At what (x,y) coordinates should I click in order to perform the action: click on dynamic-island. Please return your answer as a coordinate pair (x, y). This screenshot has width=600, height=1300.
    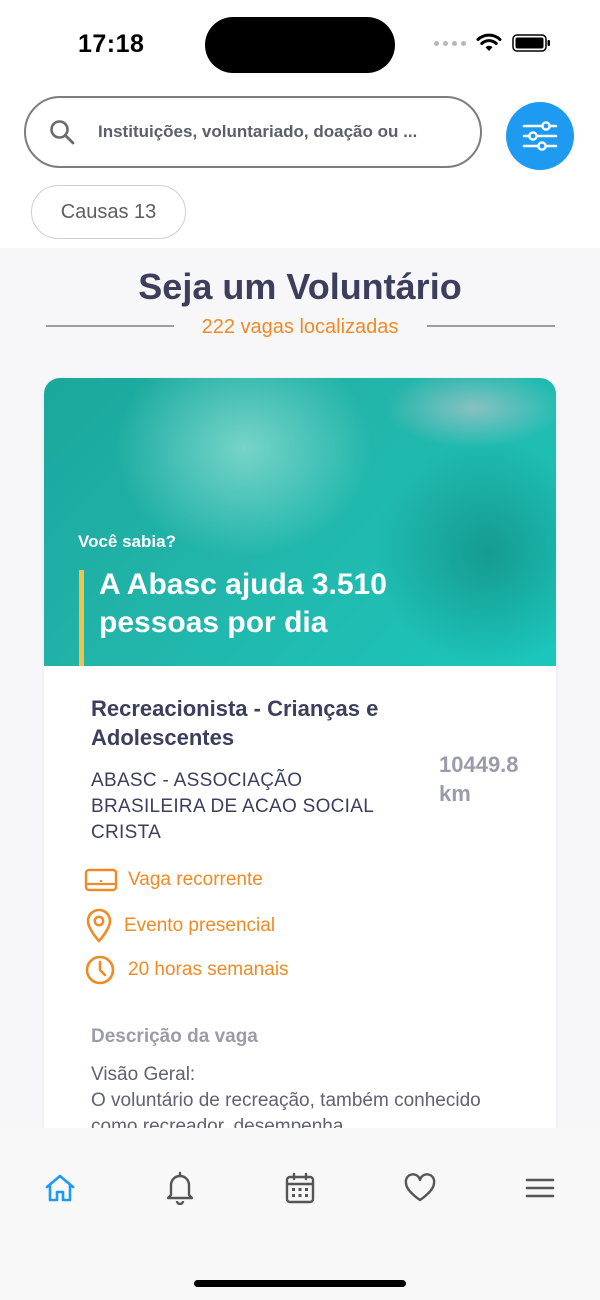
    Looking at the image, I should click on (300, 45).